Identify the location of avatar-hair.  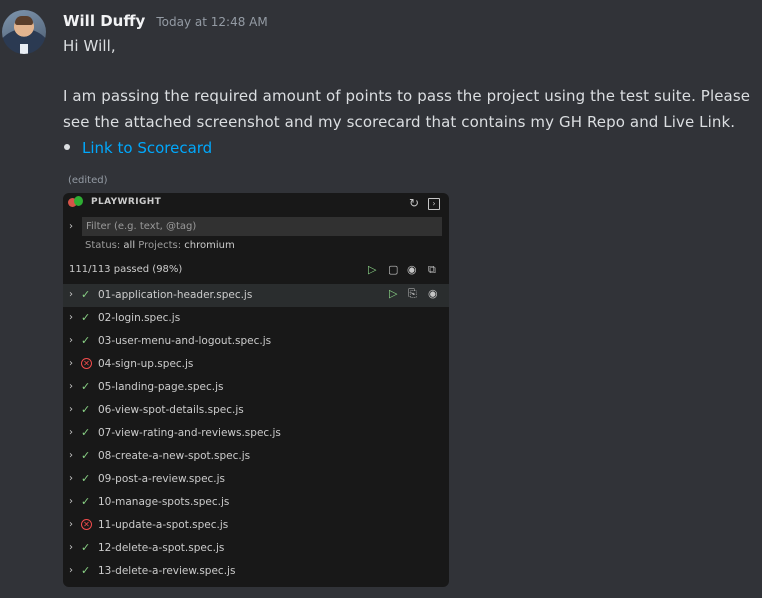
(24, 20).